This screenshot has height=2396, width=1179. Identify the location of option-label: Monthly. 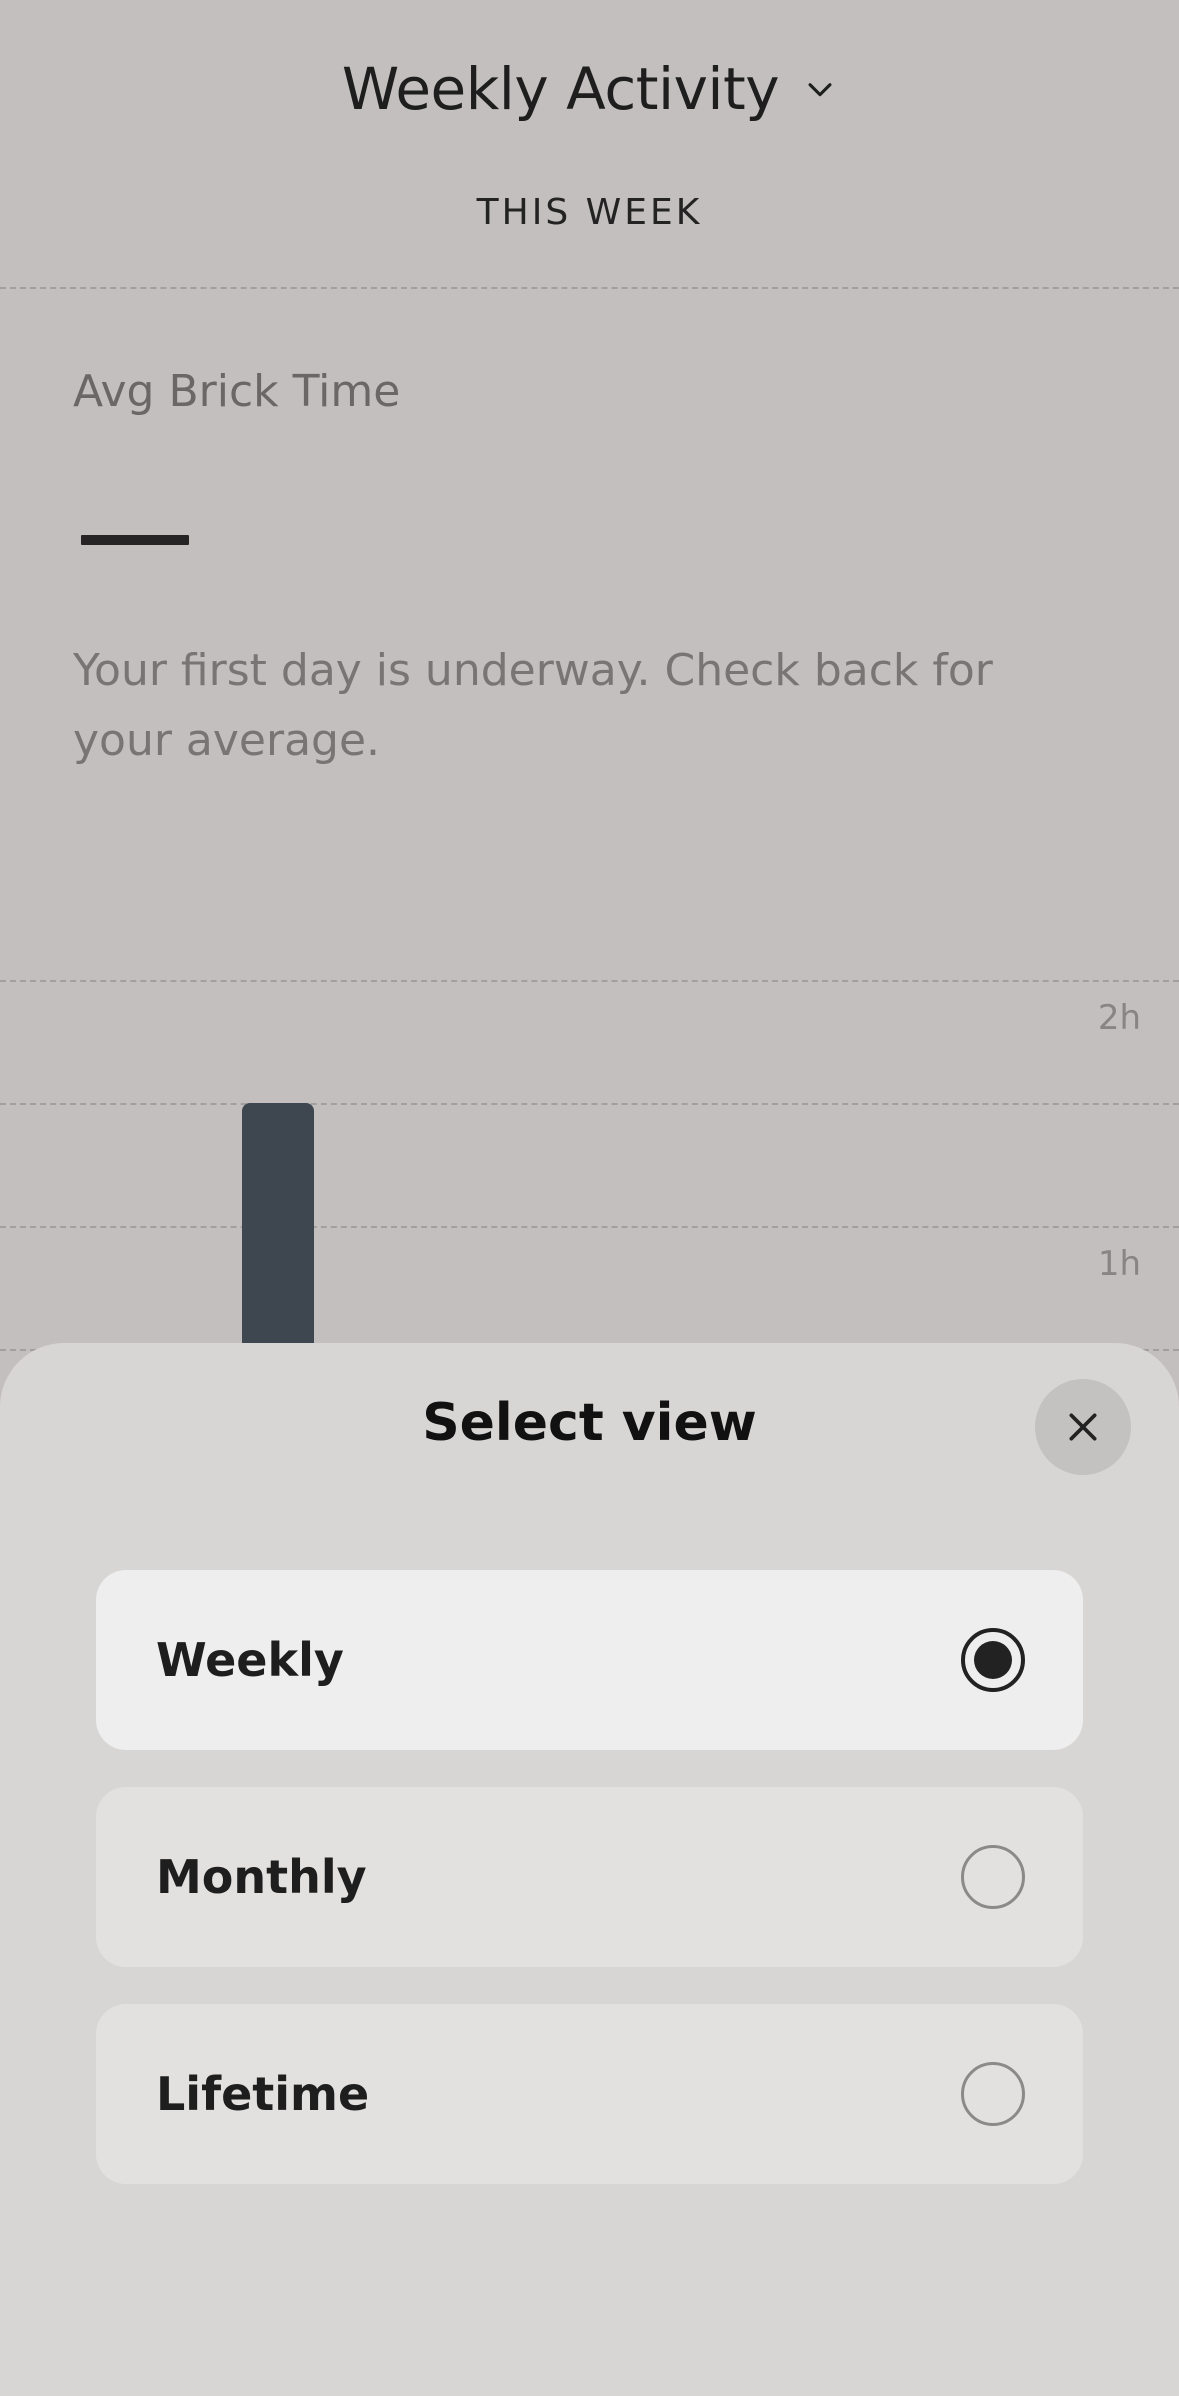
(261, 1877).